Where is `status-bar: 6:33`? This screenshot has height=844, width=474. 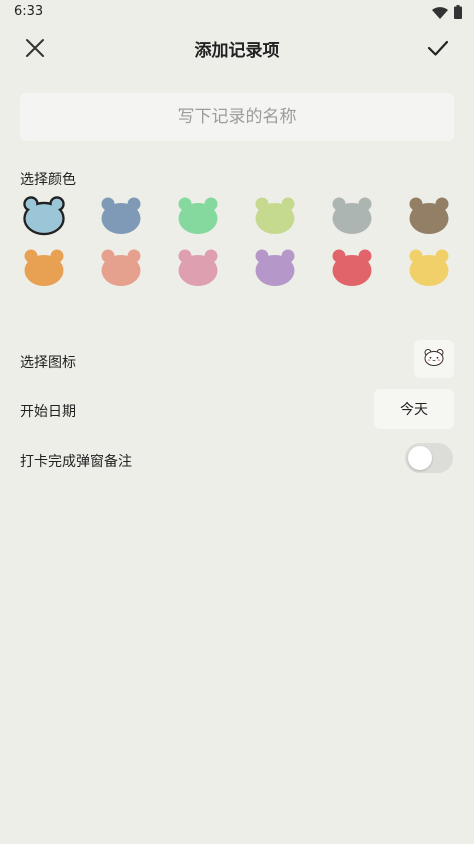 status-bar: 6:33 is located at coordinates (237, 12).